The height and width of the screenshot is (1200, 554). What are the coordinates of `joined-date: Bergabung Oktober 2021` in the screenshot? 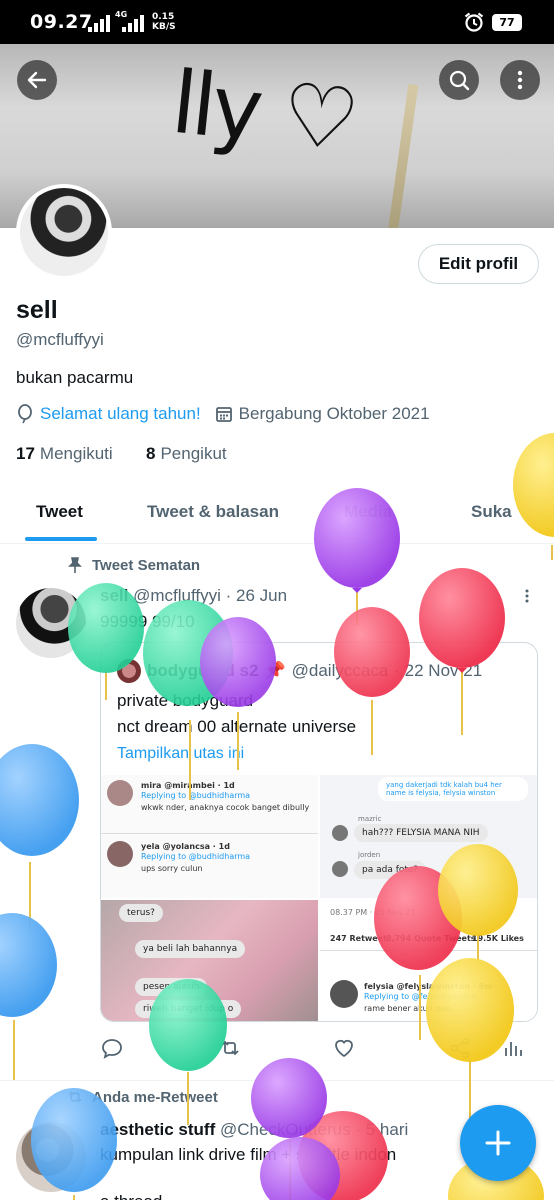 It's located at (334, 413).